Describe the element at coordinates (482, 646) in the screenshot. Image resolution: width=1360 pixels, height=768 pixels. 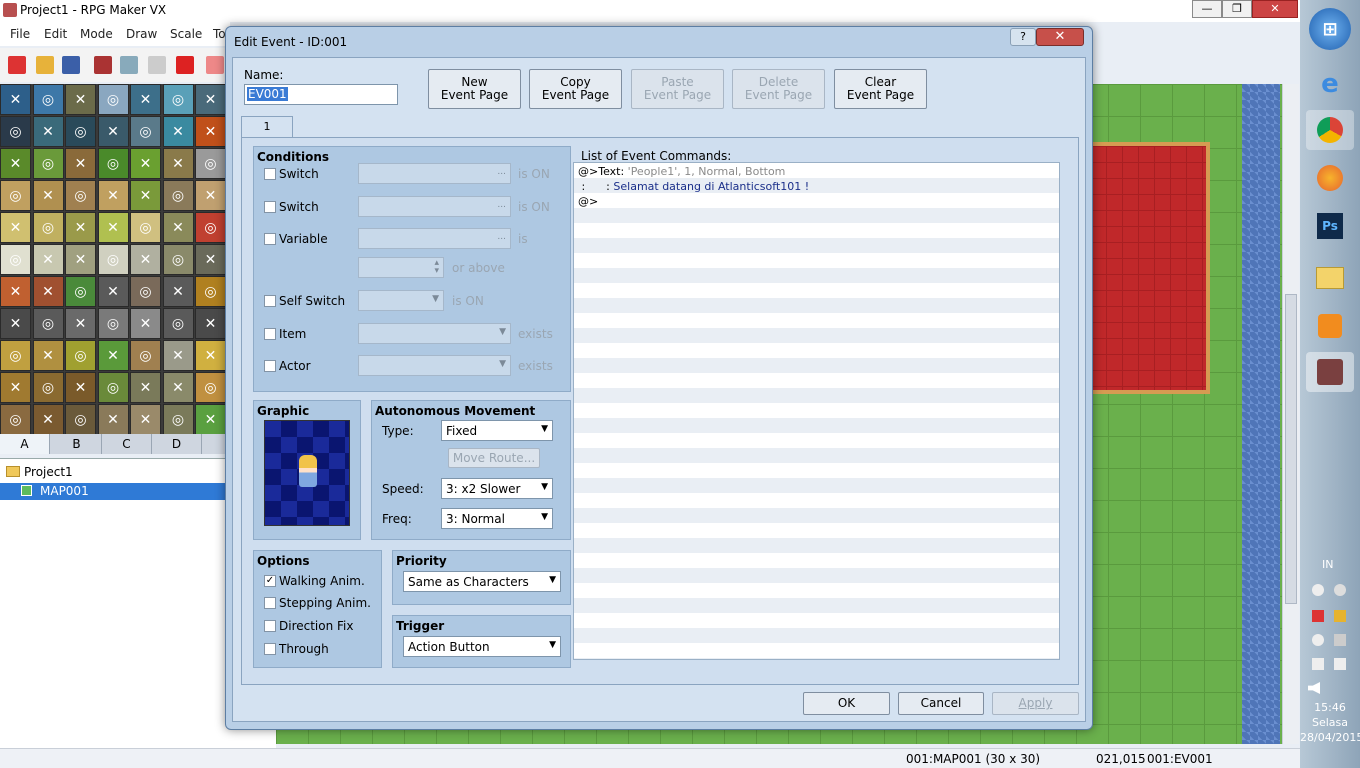
I see `trigger-select: Action Button ▼` at that location.